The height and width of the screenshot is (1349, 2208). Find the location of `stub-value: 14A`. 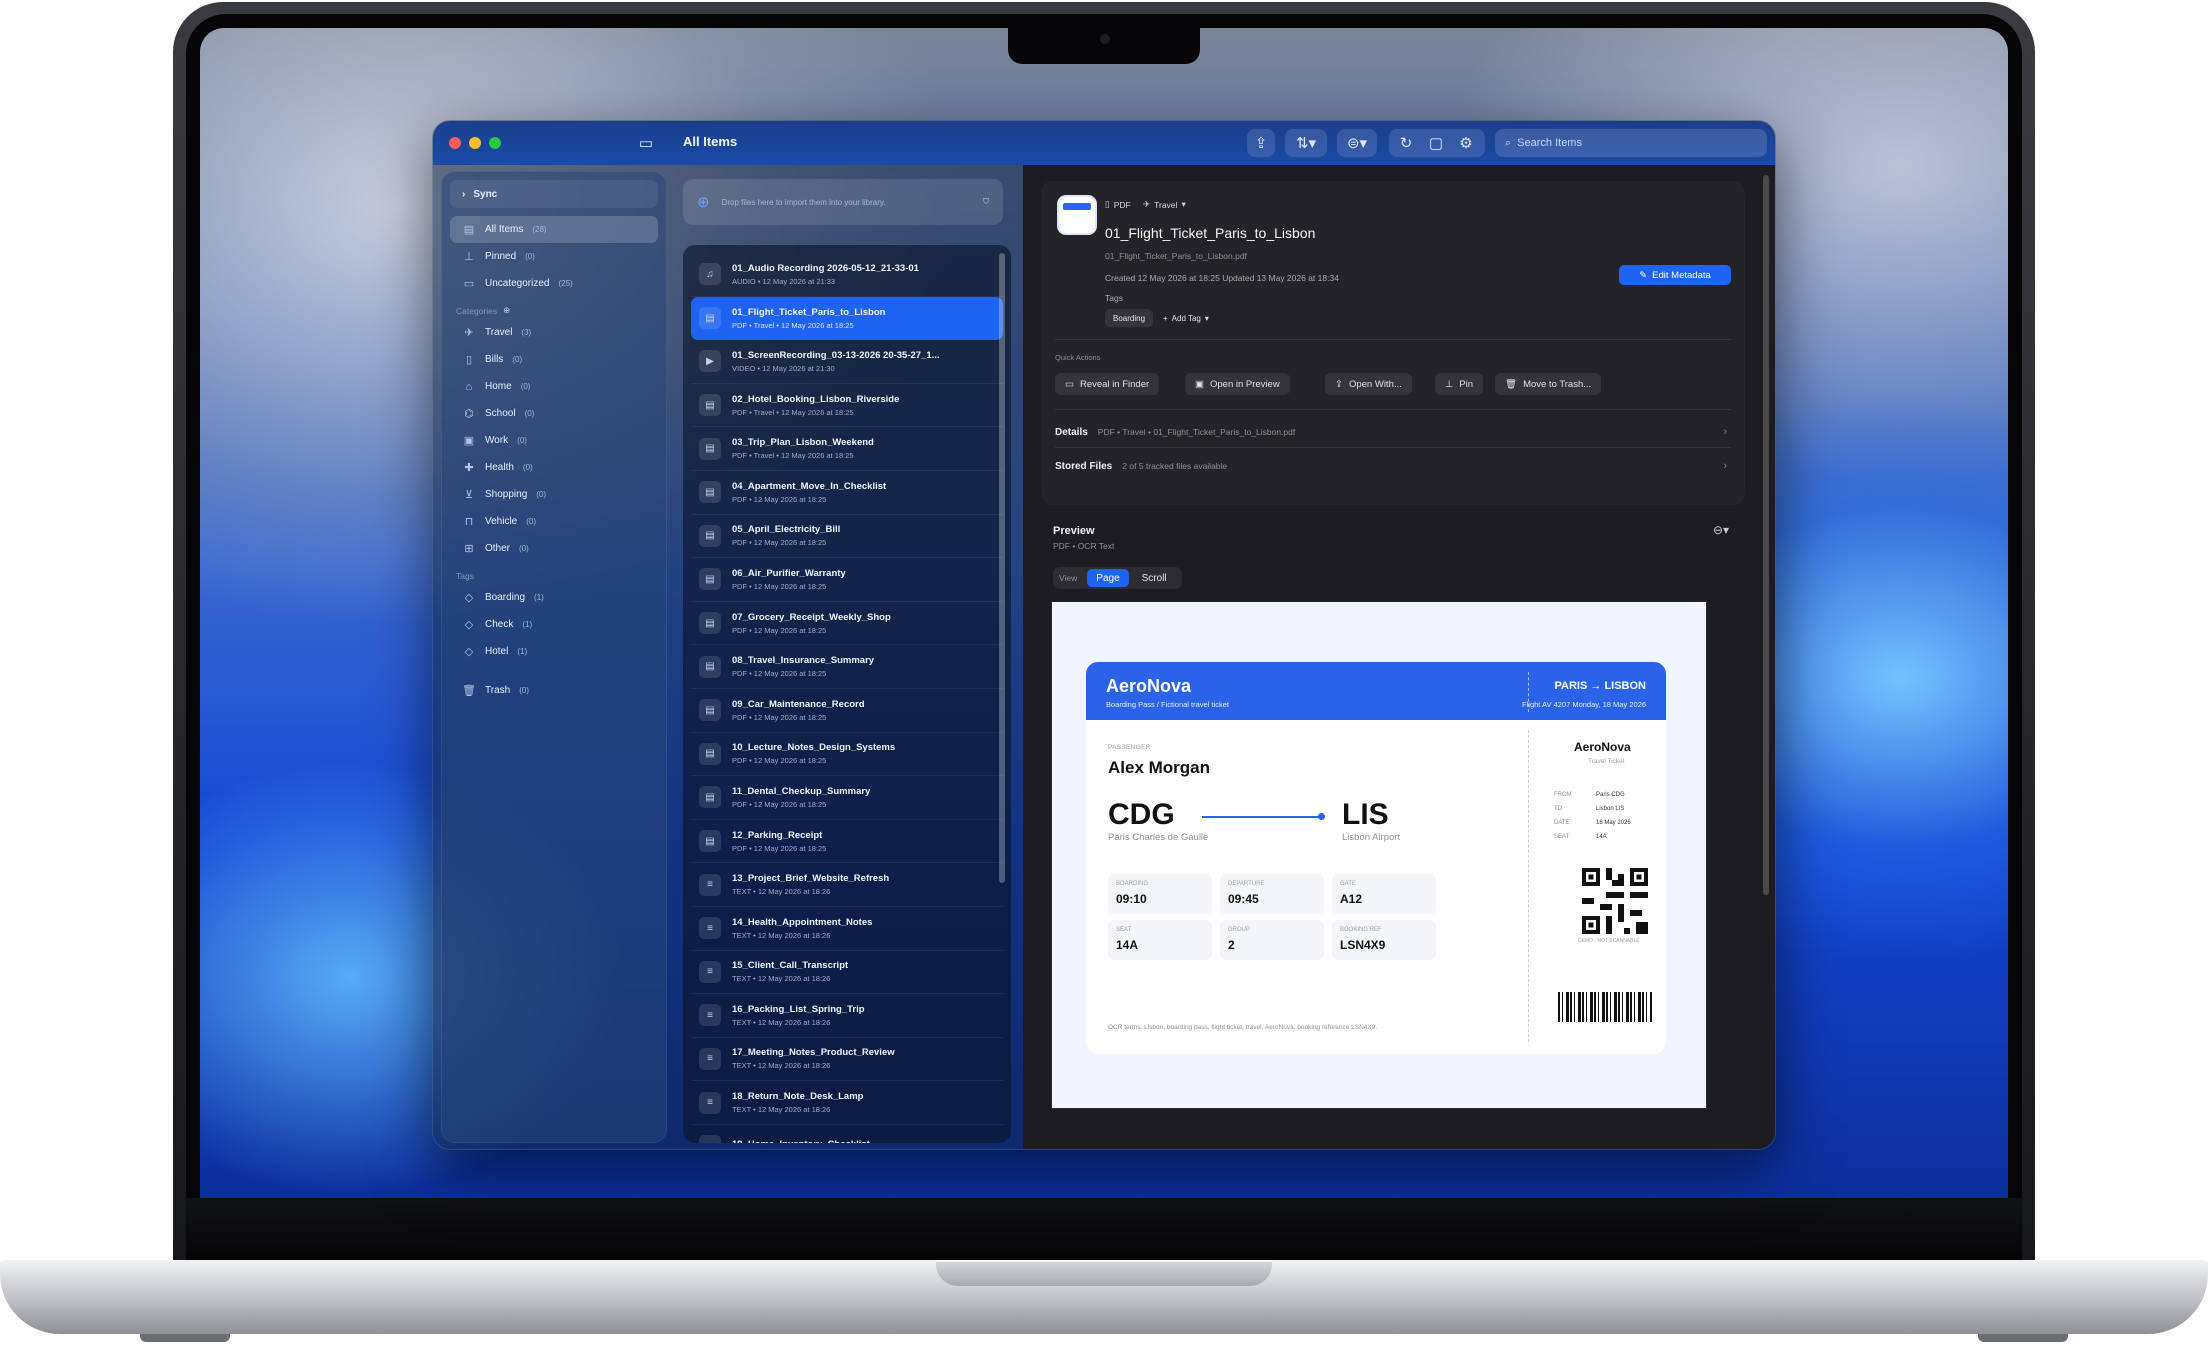

stub-value: 14A is located at coordinates (1601, 837).